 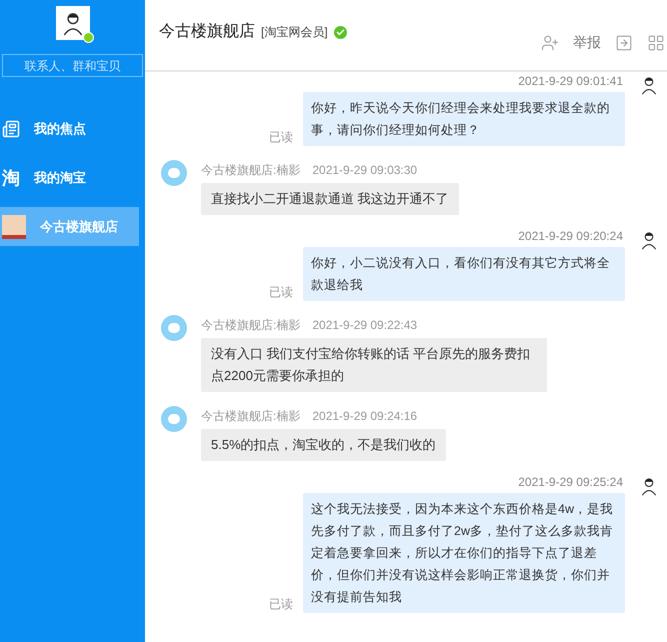 What do you see at coordinates (374, 365) in the screenshot?
I see `received-message-bubble: 没有入口 我们支付宝给你转账的话 平台原先的服务费扣点2200元需要你承担的` at bounding box center [374, 365].